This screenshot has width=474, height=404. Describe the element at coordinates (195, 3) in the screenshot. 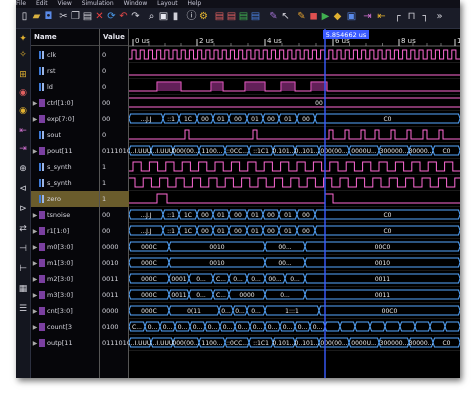

I see `menu-help: Help` at that location.